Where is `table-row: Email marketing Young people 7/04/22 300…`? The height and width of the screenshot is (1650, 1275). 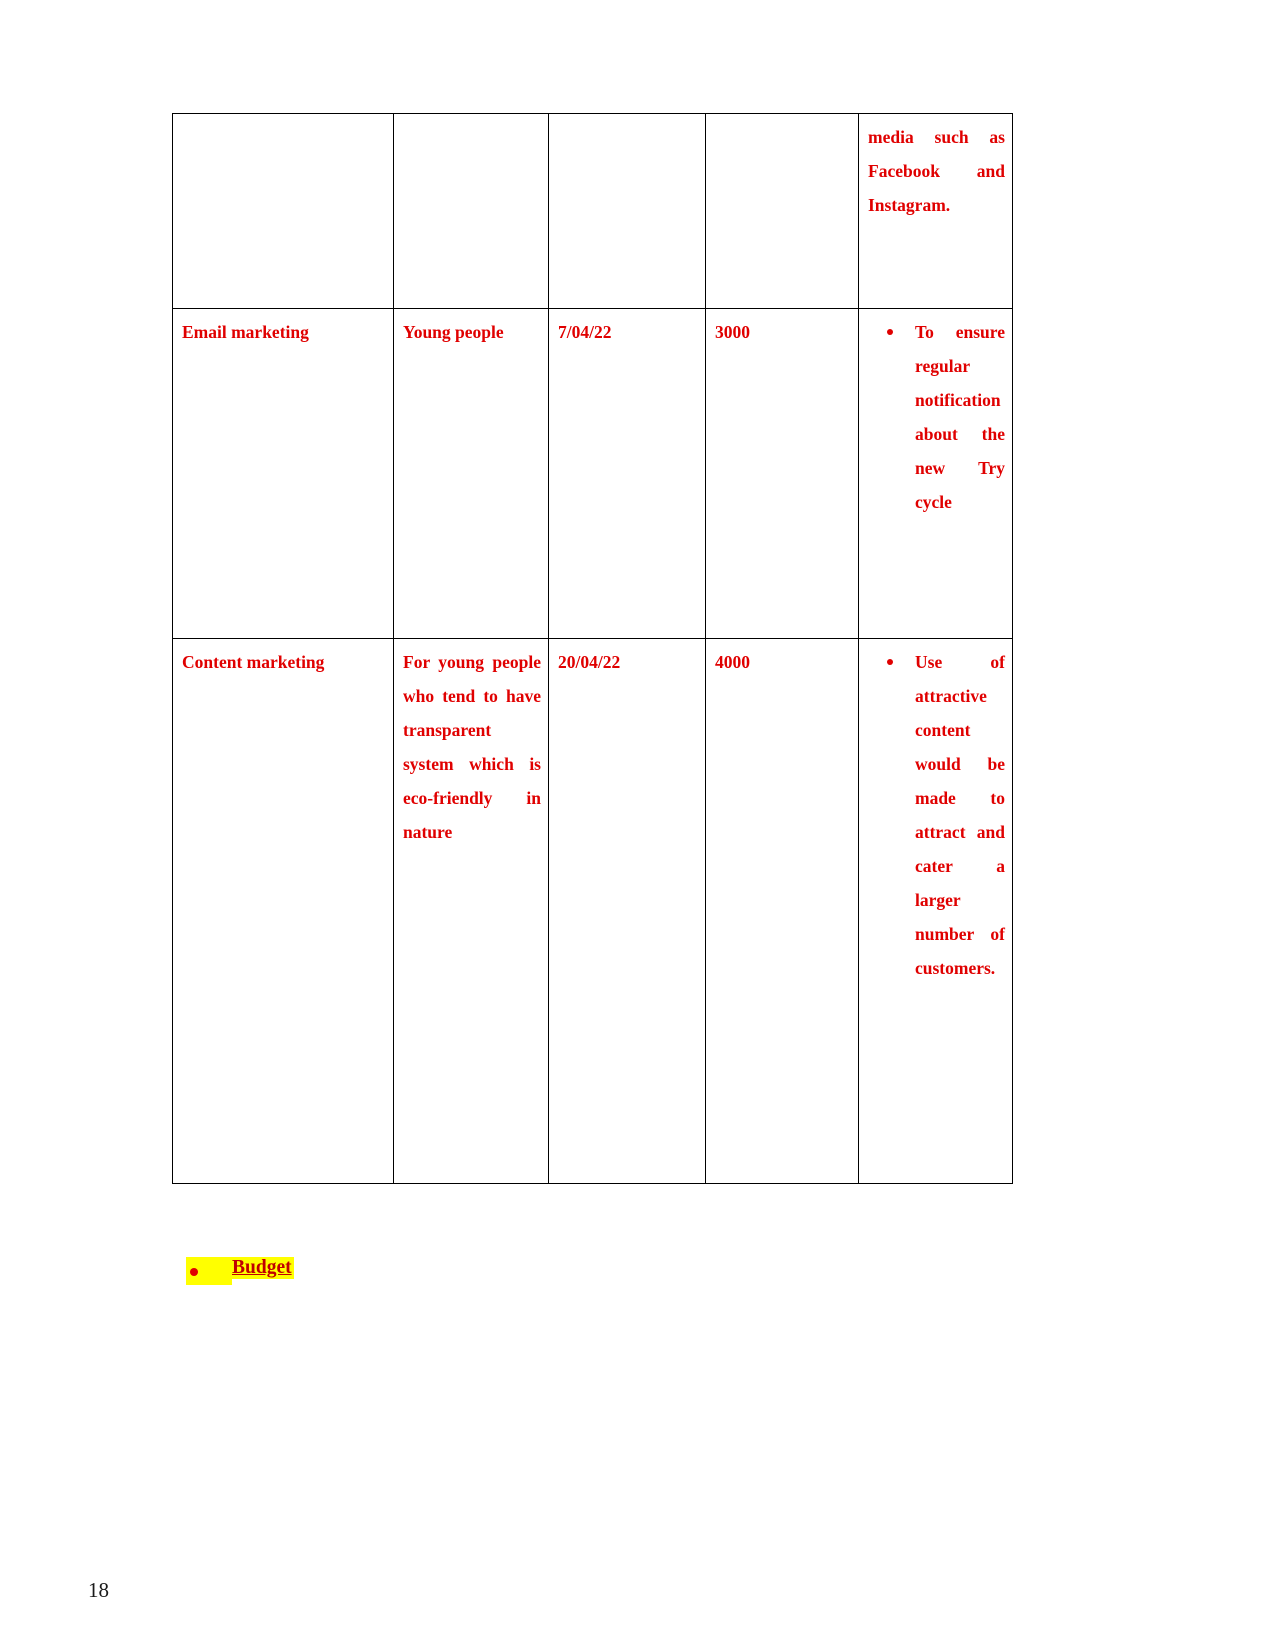 table-row: Email marketing Young people 7/04/22 300… is located at coordinates (592, 473).